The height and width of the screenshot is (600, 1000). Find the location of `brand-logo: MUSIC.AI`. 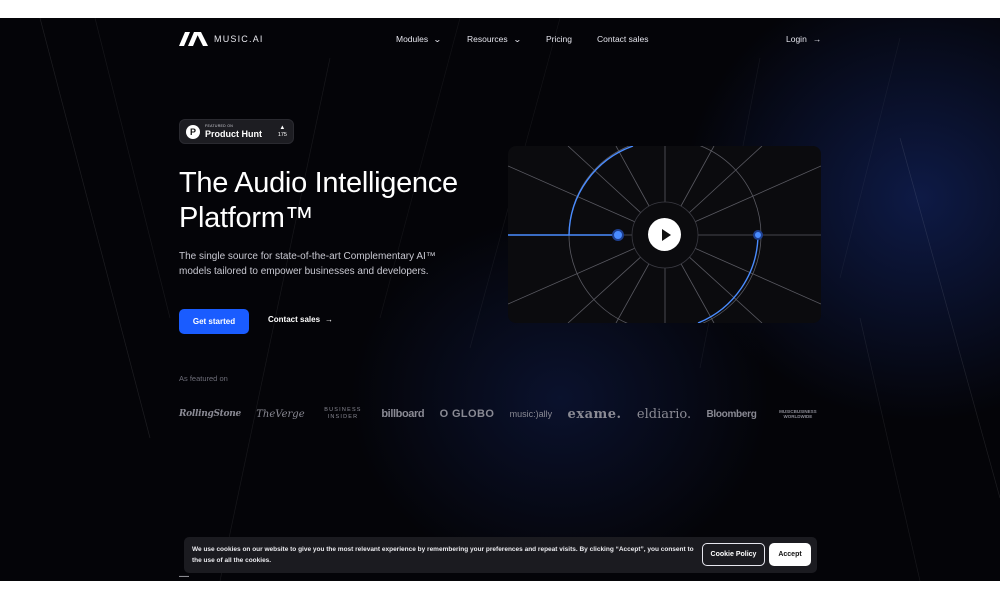

brand-logo: MUSIC.AI is located at coordinates (221, 39).